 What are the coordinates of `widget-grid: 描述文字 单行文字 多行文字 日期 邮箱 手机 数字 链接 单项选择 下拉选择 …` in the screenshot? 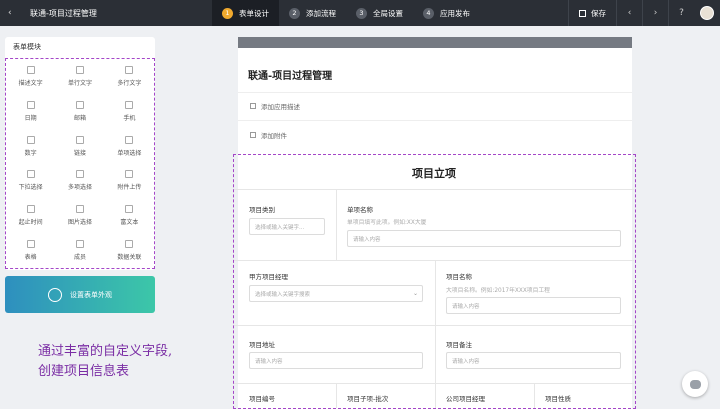 It's located at (80, 163).